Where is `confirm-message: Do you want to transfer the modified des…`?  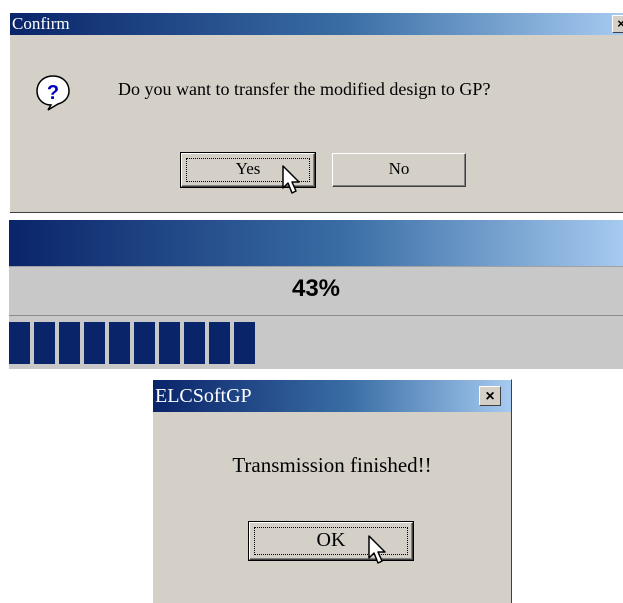
confirm-message: Do you want to transfer the modified des… is located at coordinates (304, 89).